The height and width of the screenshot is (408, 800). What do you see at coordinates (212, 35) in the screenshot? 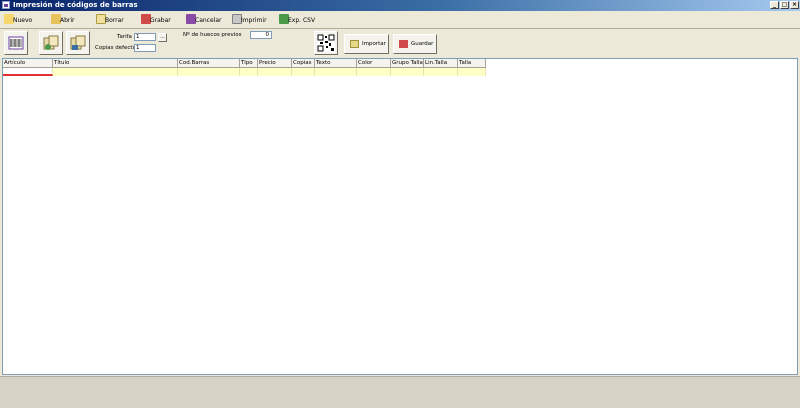
I see `huecos-previos-label: Nº de huecos previos` at bounding box center [212, 35].